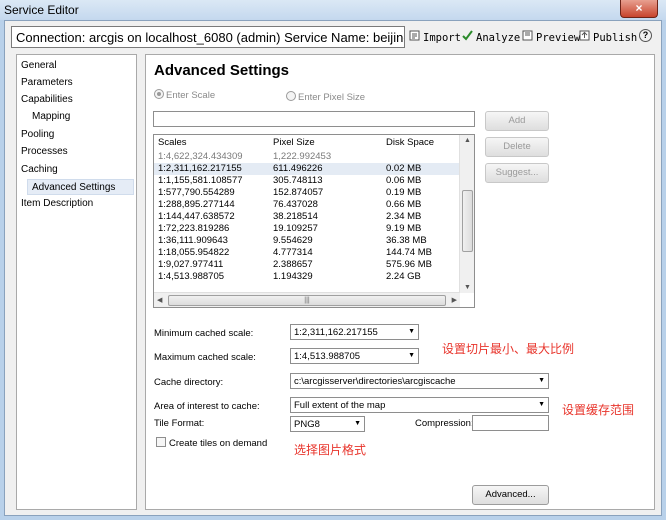 This screenshot has height=520, width=666. Describe the element at coordinates (410, 142) in the screenshot. I see `column-header-disk-space: Disk Space` at that location.